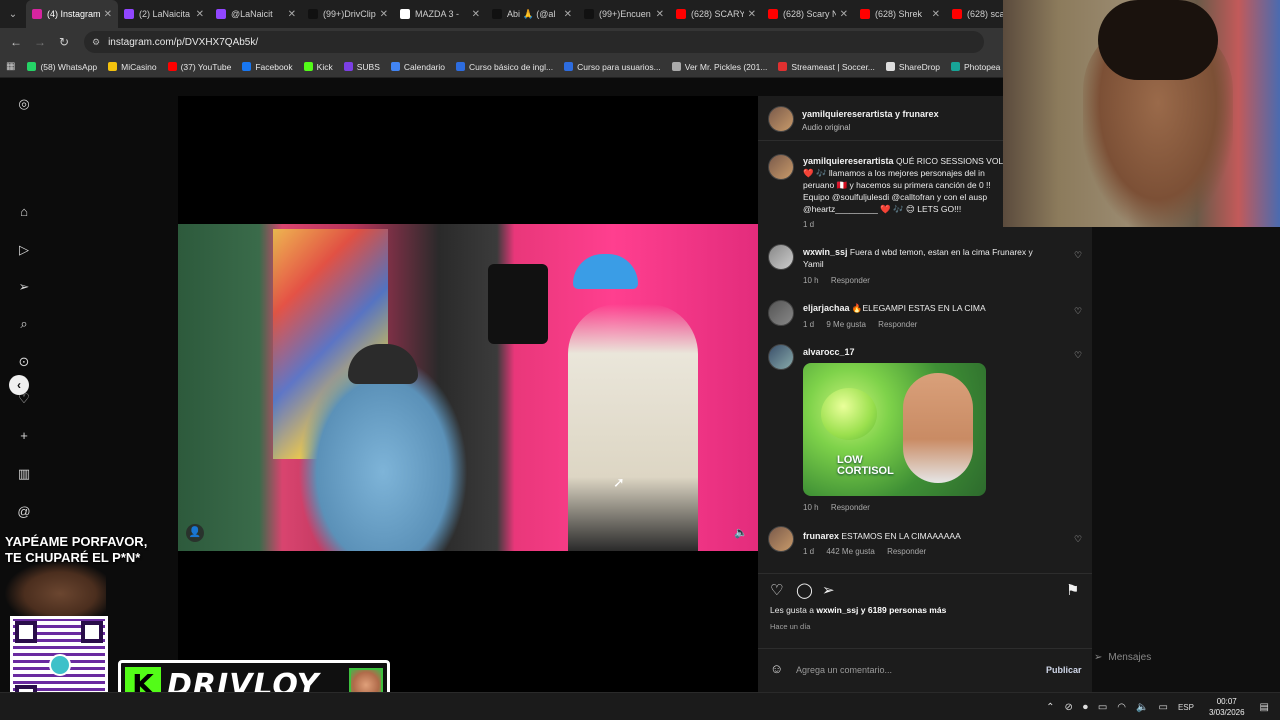  I want to click on comment-likes: 9 Me gusta, so click(846, 324).